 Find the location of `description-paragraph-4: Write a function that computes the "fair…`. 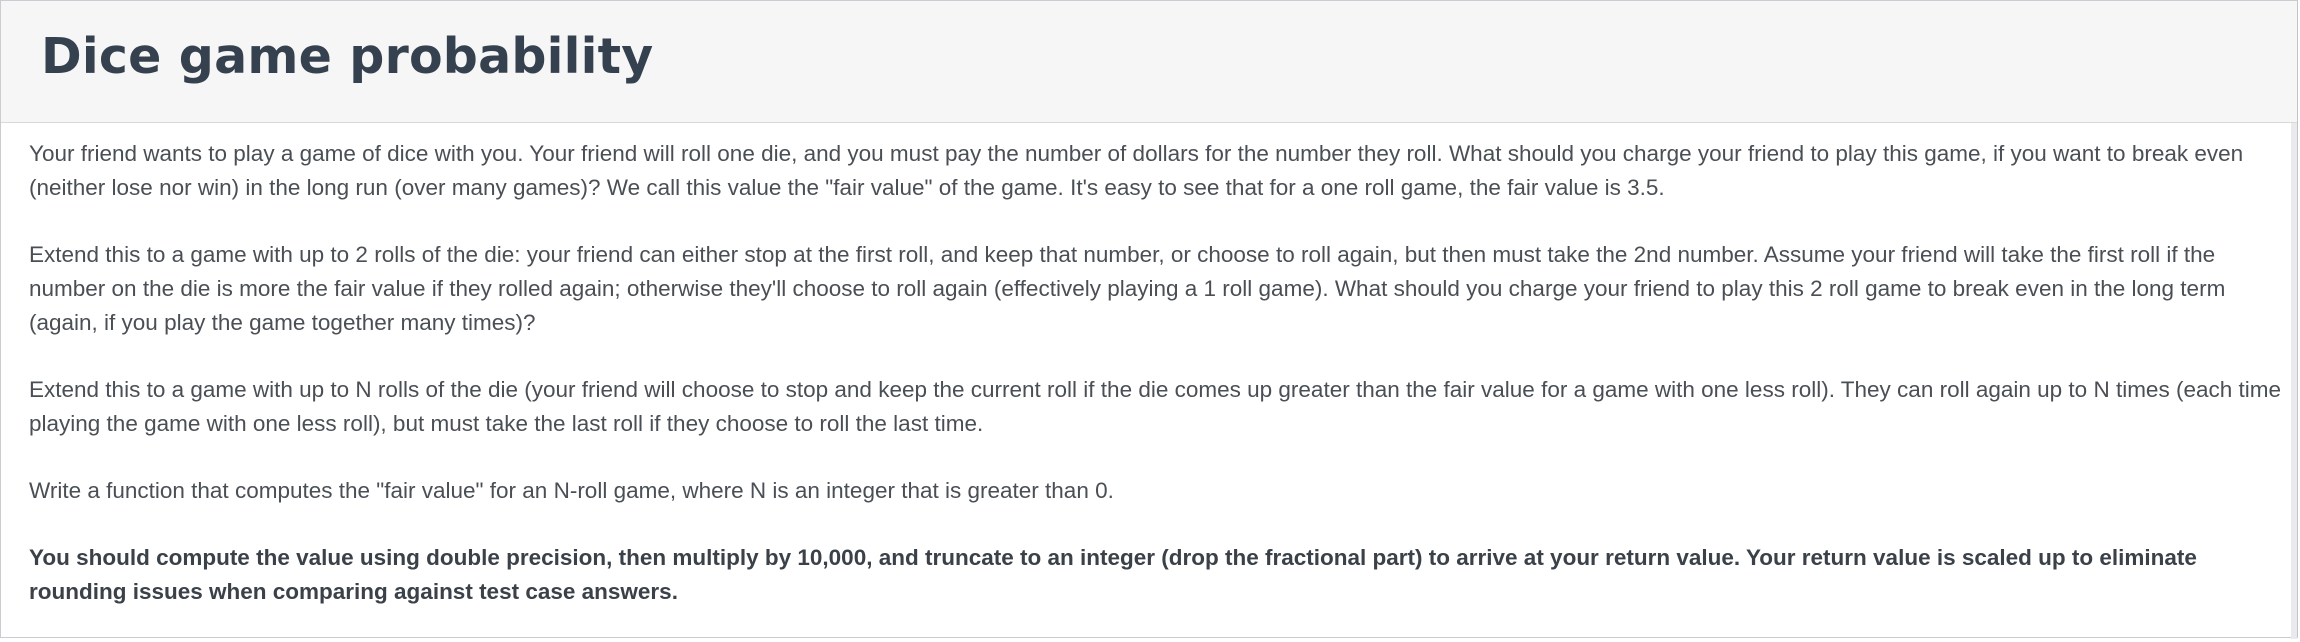

description-paragraph-4: Write a function that computes the "fair… is located at coordinates (571, 490).